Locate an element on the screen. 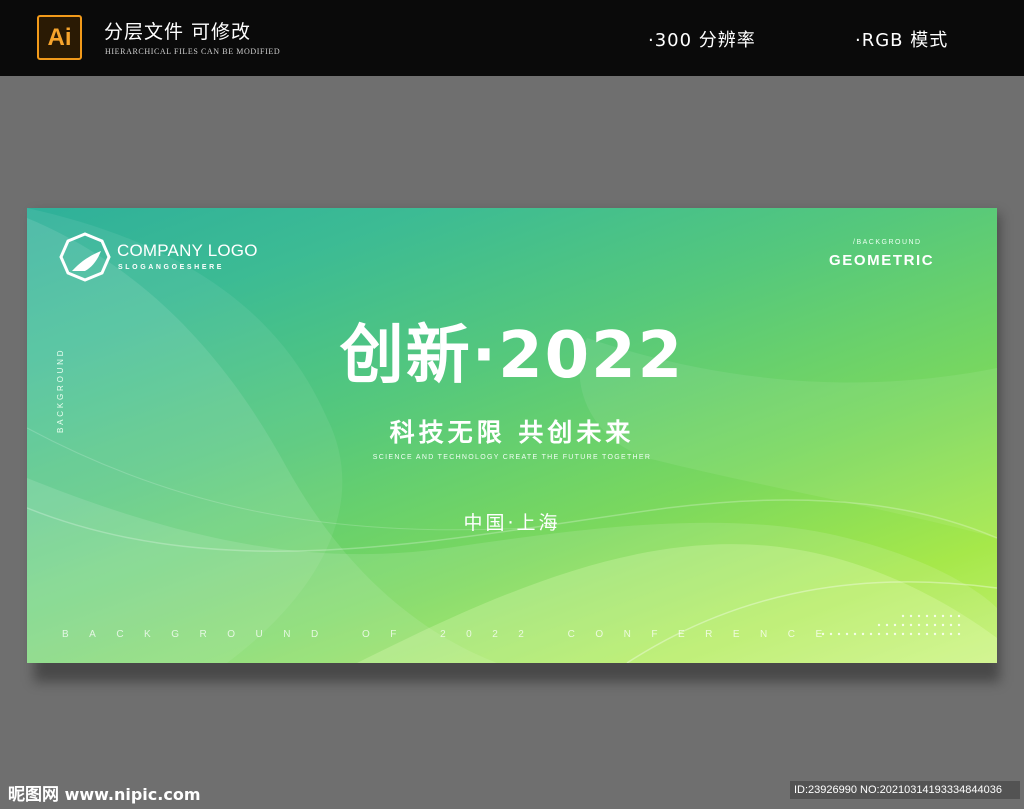 This screenshot has width=1024, height=809. headline: 创新·2022 is located at coordinates (512, 356).